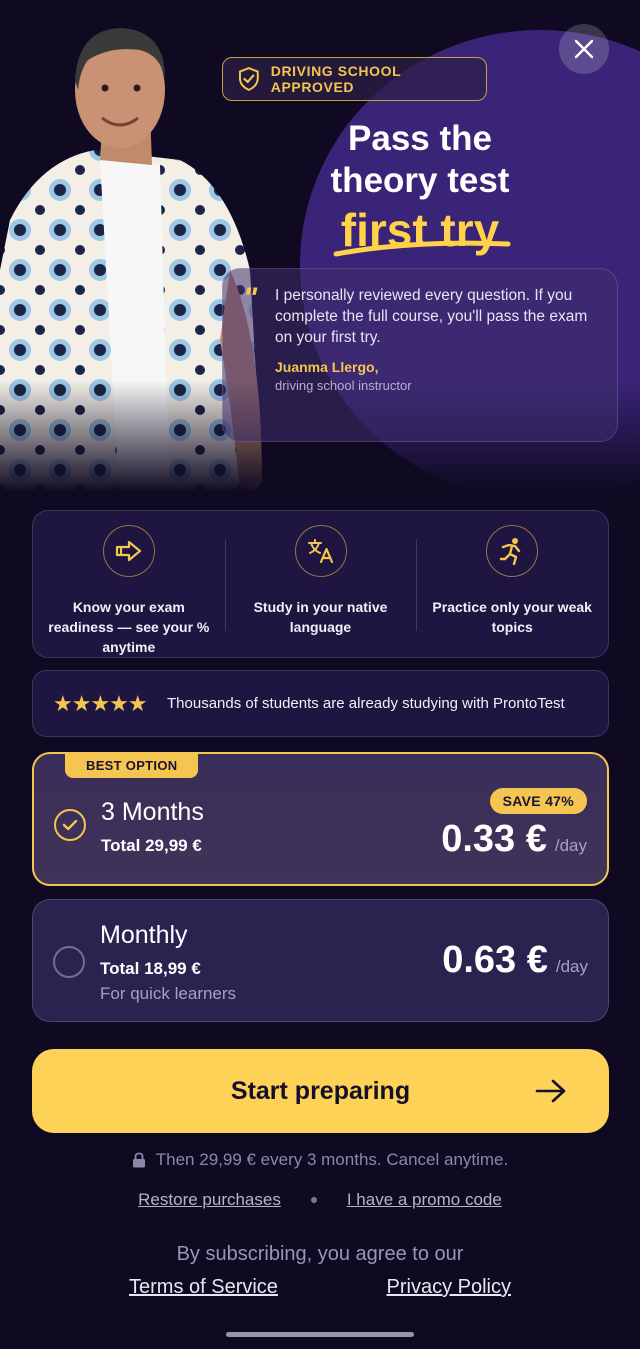 The image size is (640, 1349). I want to click on feature-language: Study in your native language, so click(320, 584).